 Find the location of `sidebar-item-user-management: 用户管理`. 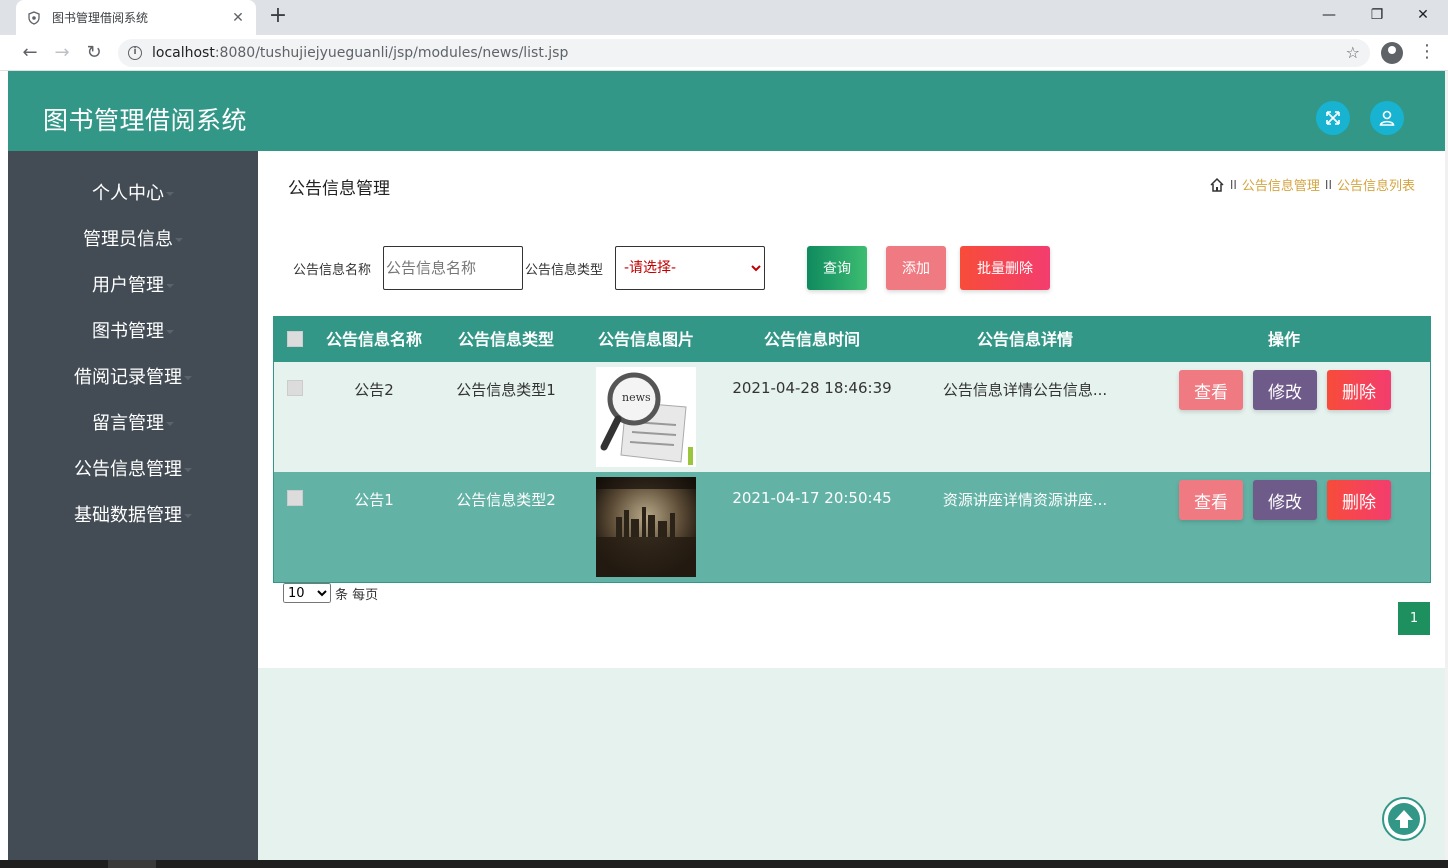

sidebar-item-user-management: 用户管理 is located at coordinates (133, 286).